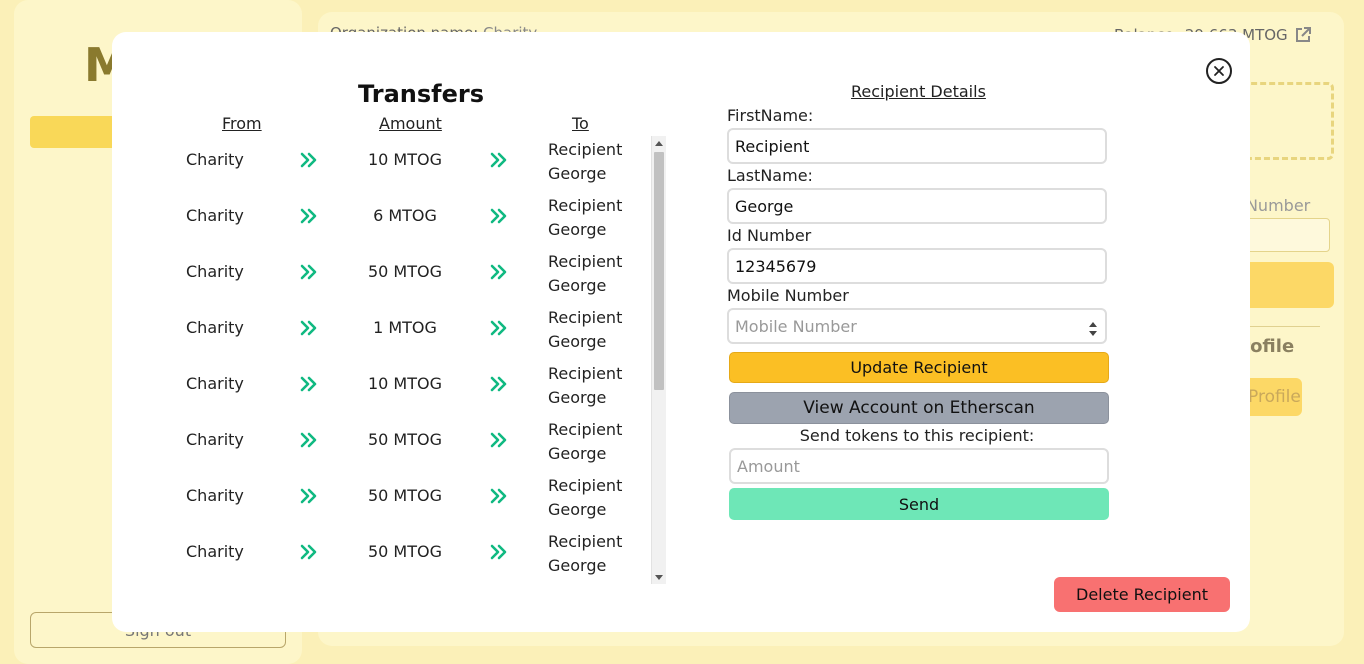  I want to click on mobile-number-label: Mobile Number, so click(788, 295).